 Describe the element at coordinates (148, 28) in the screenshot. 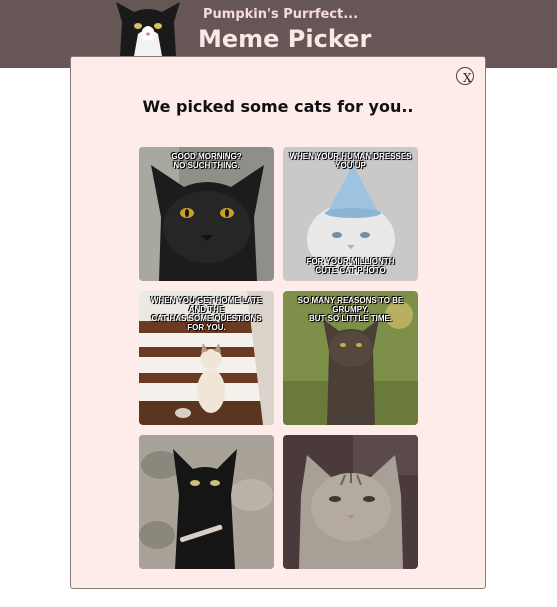

I see `tuxedo-cat-logo` at that location.